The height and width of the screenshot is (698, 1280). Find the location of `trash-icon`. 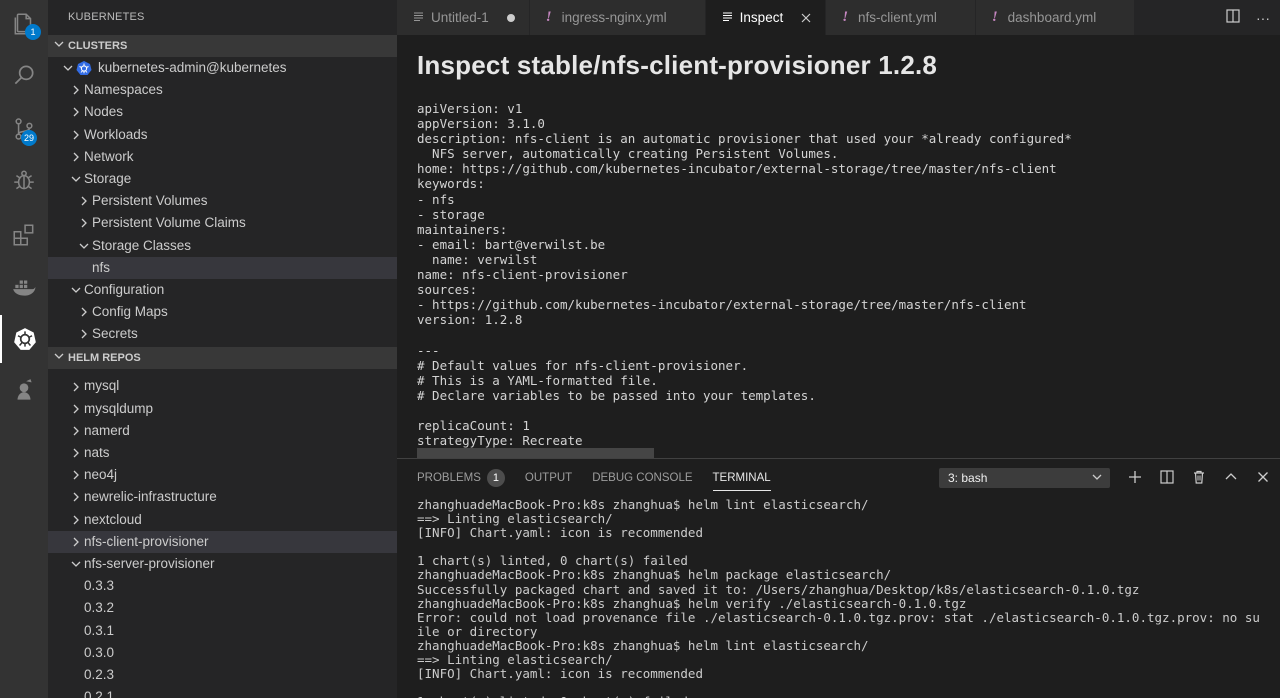

trash-icon is located at coordinates (1199, 478).